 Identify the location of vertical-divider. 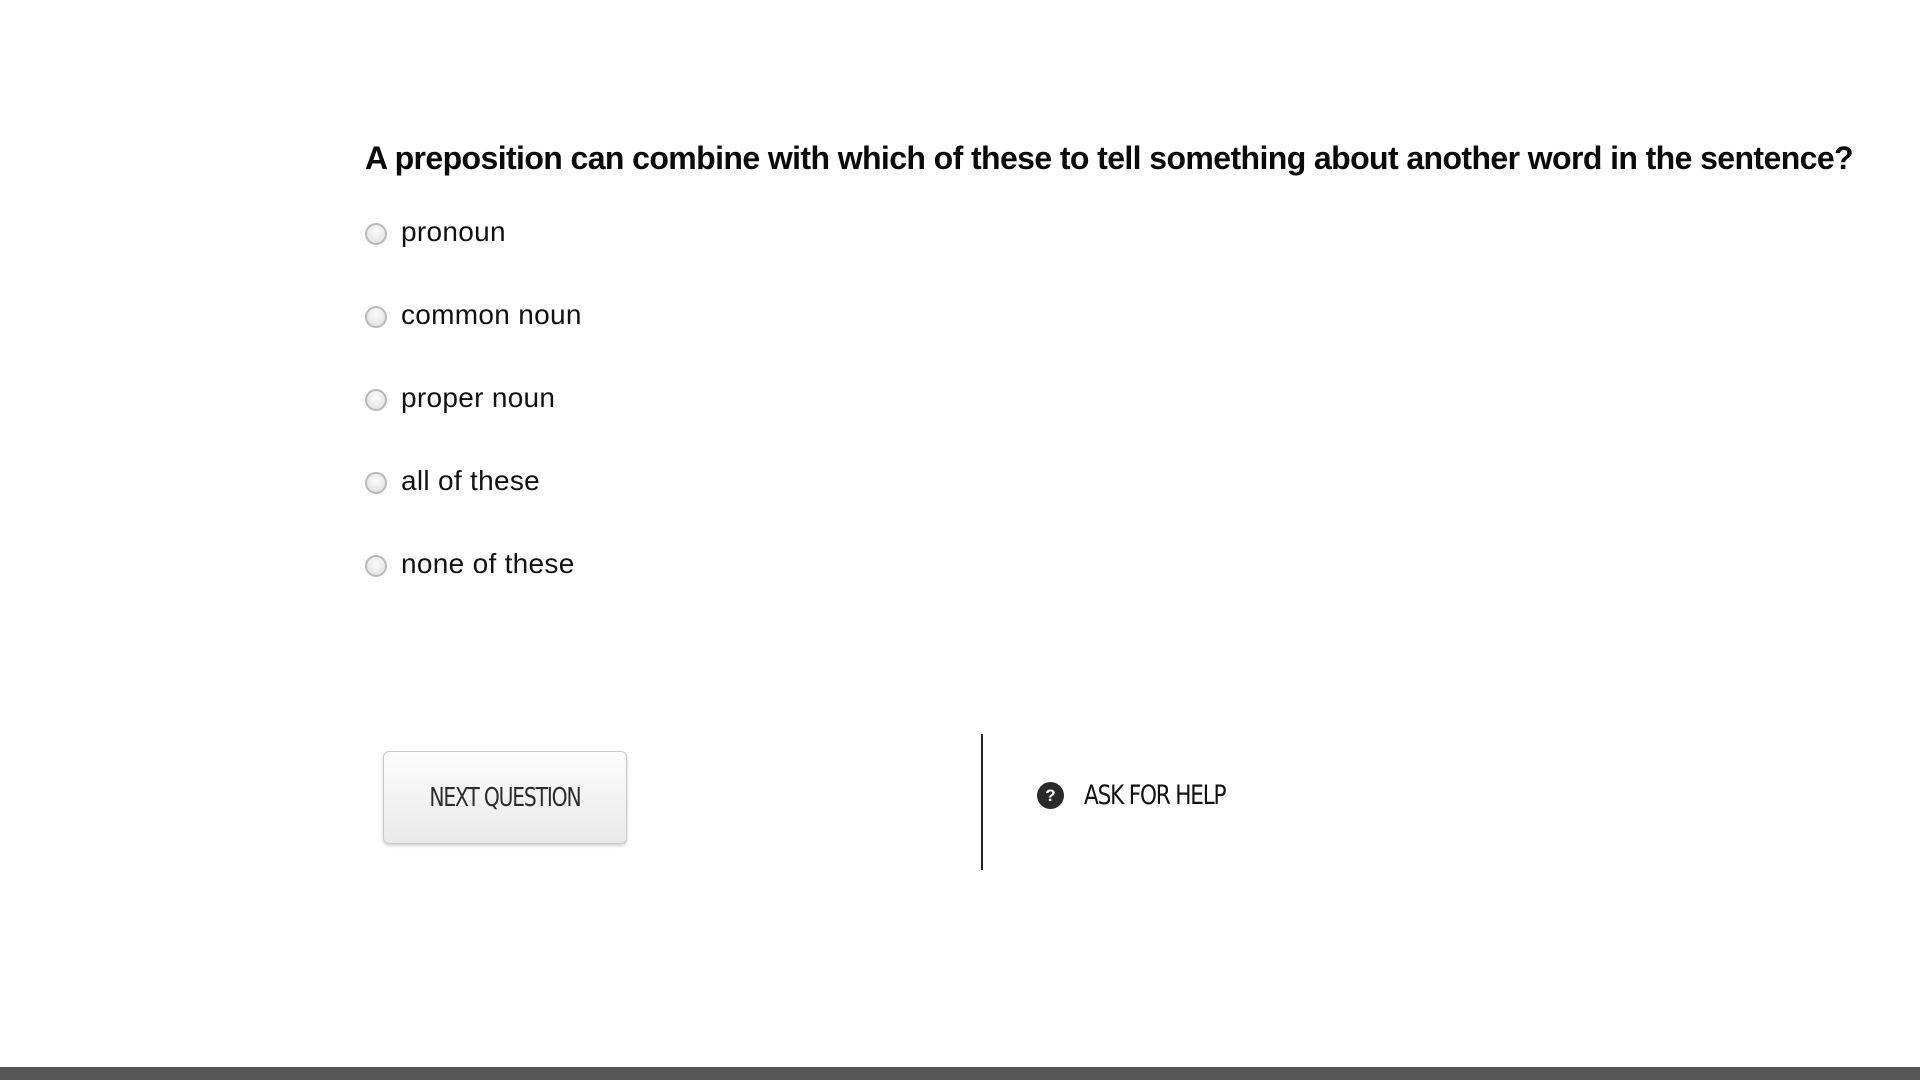
(982, 802).